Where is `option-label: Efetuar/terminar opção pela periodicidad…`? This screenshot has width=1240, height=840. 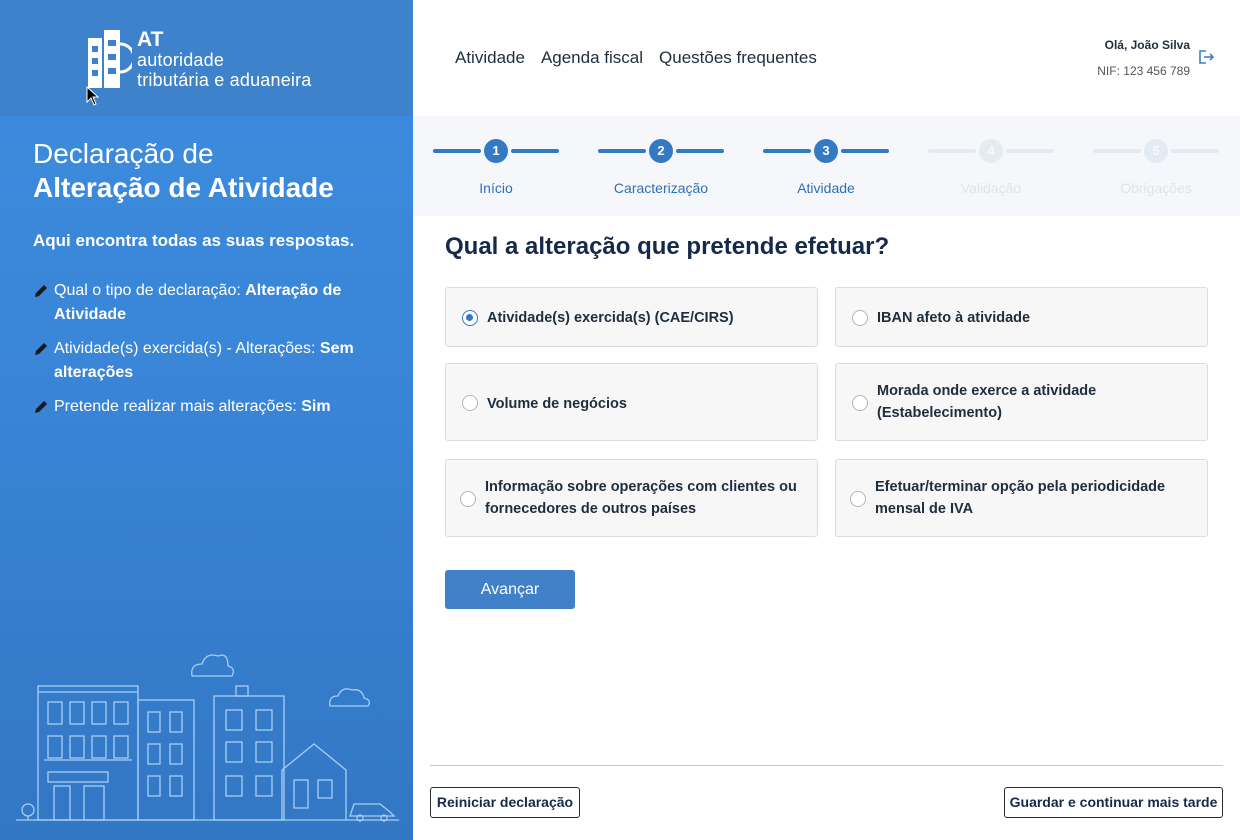 option-label: Efetuar/terminar opção pela periodicidad… is located at coordinates (1020, 498).